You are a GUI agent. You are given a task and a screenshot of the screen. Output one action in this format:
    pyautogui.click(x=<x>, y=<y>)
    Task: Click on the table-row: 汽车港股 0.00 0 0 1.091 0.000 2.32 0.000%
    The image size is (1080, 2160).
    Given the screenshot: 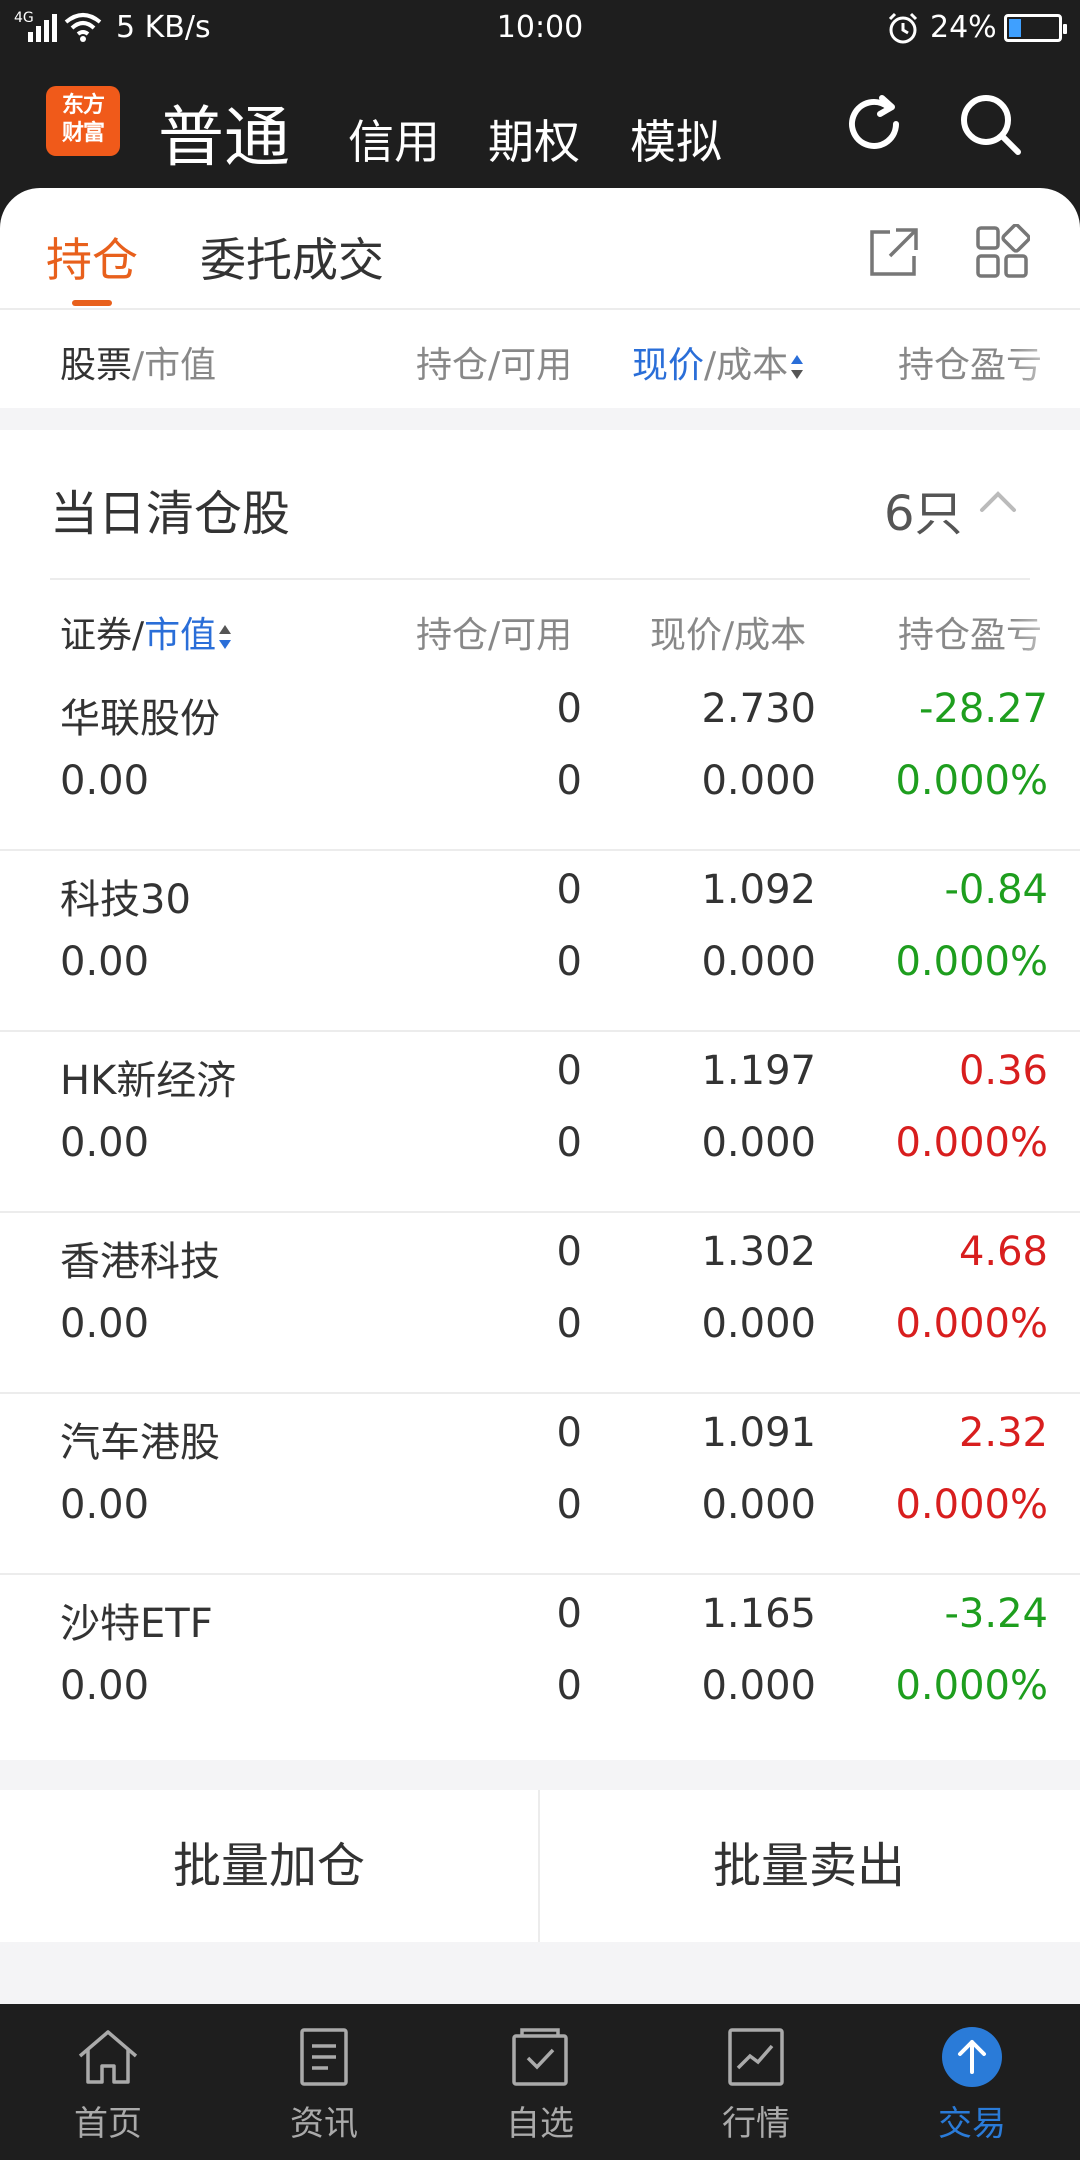 What is the action you would take?
    pyautogui.click(x=540, y=1484)
    